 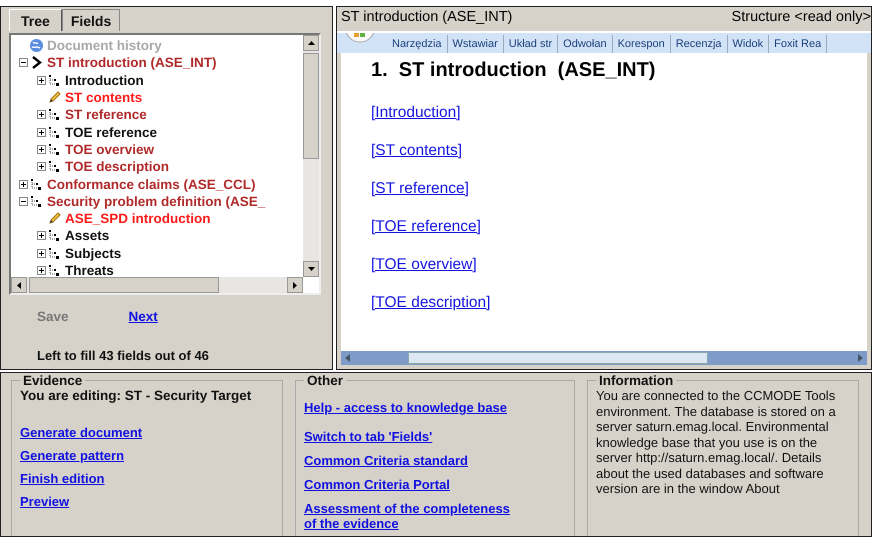 What do you see at coordinates (131, 62) in the screenshot?
I see `tree-item: ST introduction (ASE_INT)` at bounding box center [131, 62].